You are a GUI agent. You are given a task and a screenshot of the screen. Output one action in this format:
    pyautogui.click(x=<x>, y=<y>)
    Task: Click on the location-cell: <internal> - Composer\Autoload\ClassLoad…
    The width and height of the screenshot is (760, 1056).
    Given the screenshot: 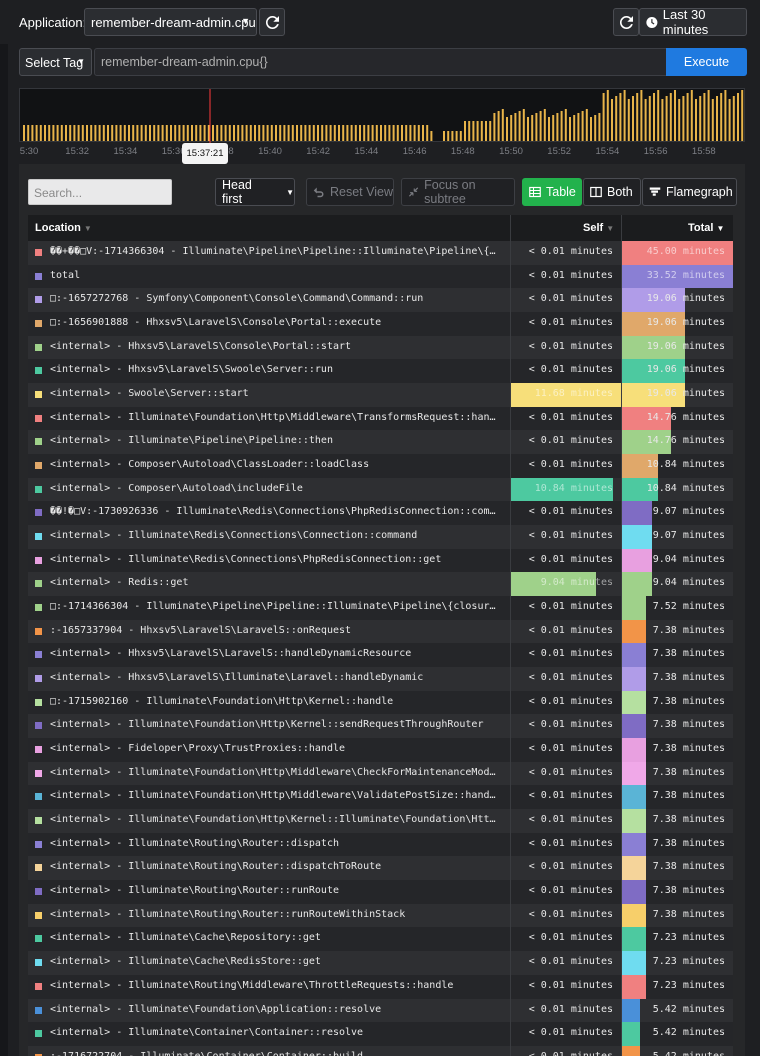 What is the action you would take?
    pyautogui.click(x=210, y=465)
    